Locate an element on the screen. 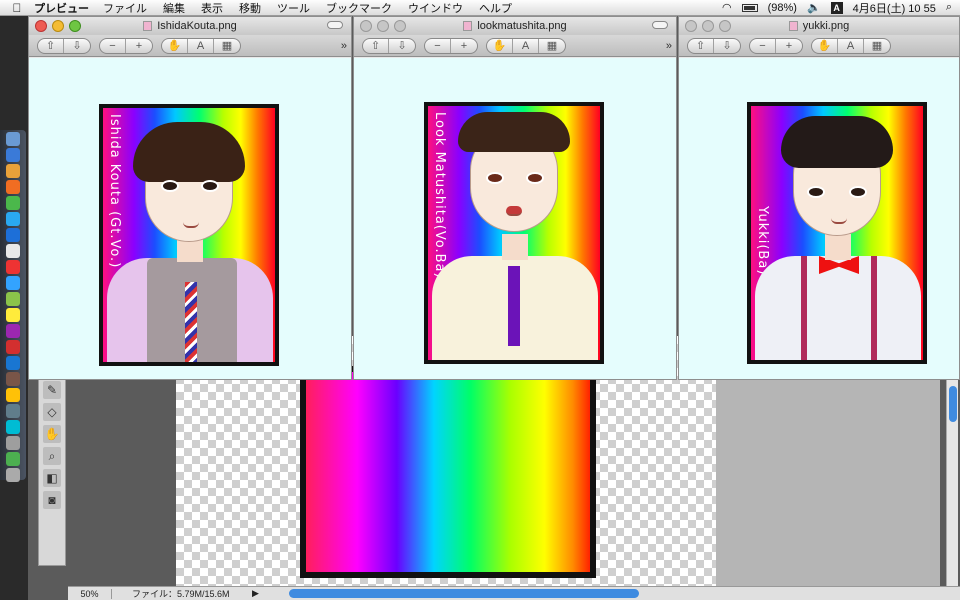  dock-safari-icon is located at coordinates (13, 155).